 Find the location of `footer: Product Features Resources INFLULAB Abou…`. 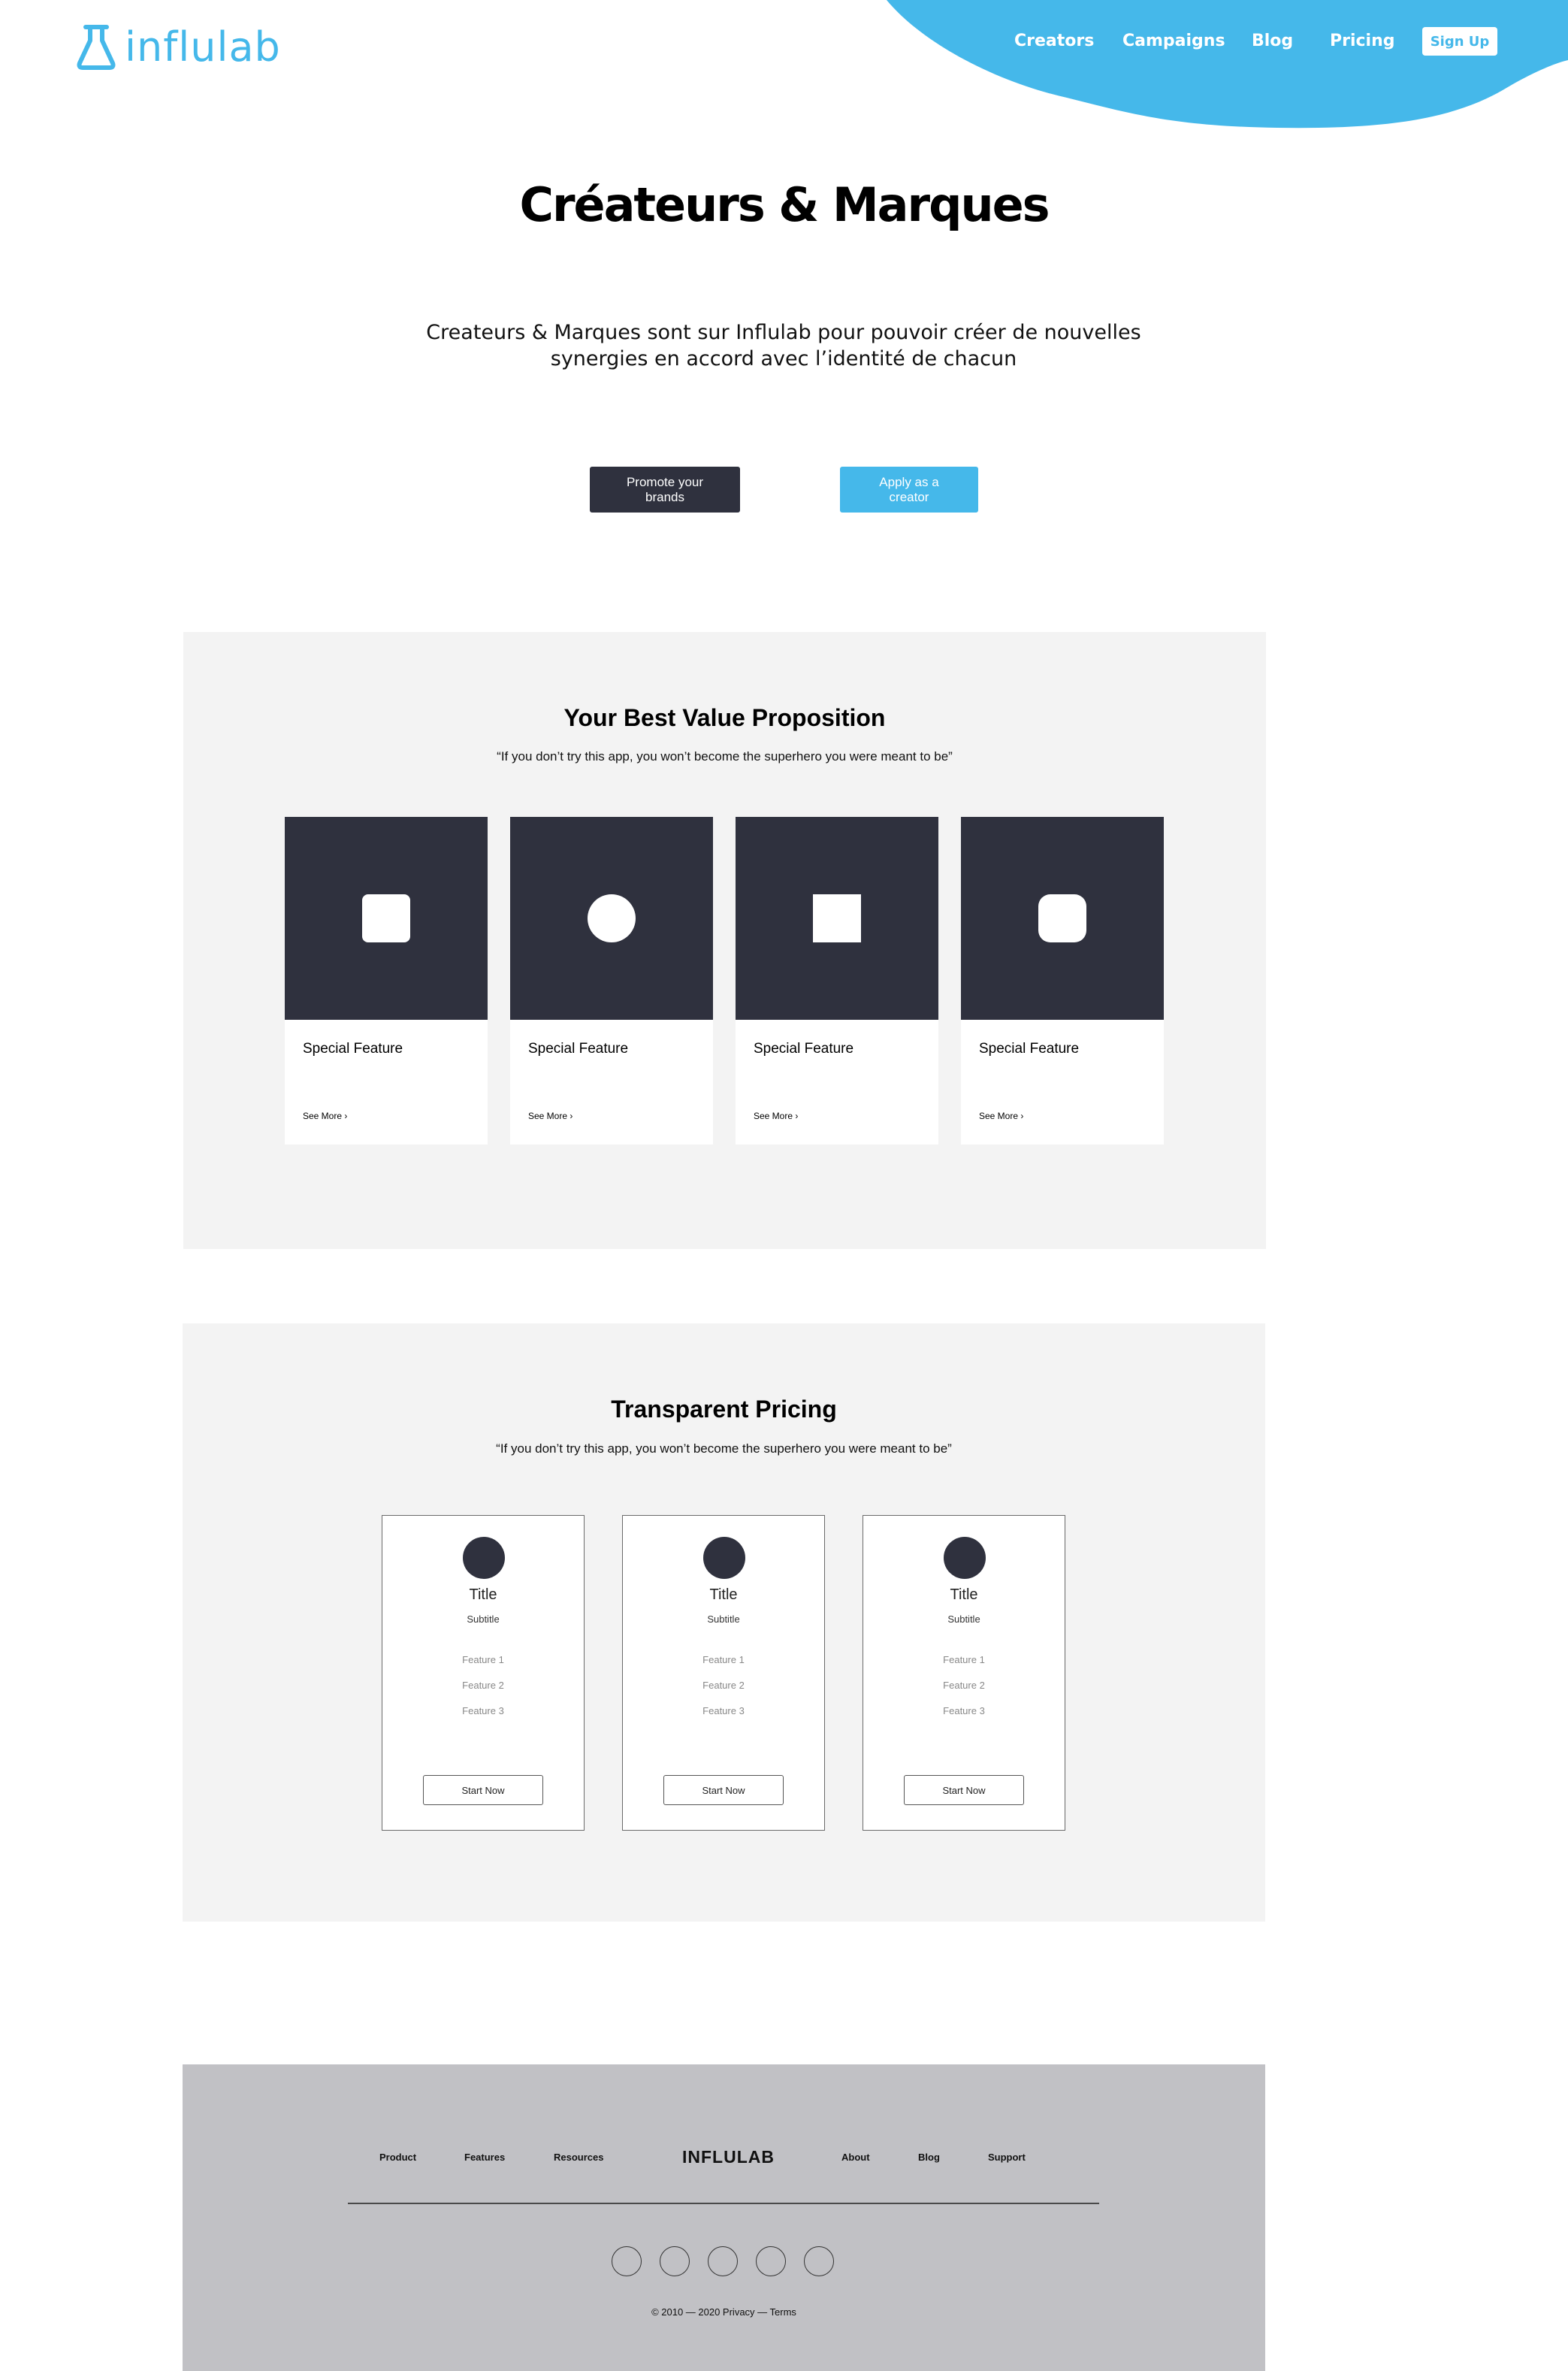

footer: Product Features Resources INFLULAB Abou… is located at coordinates (724, 2217).